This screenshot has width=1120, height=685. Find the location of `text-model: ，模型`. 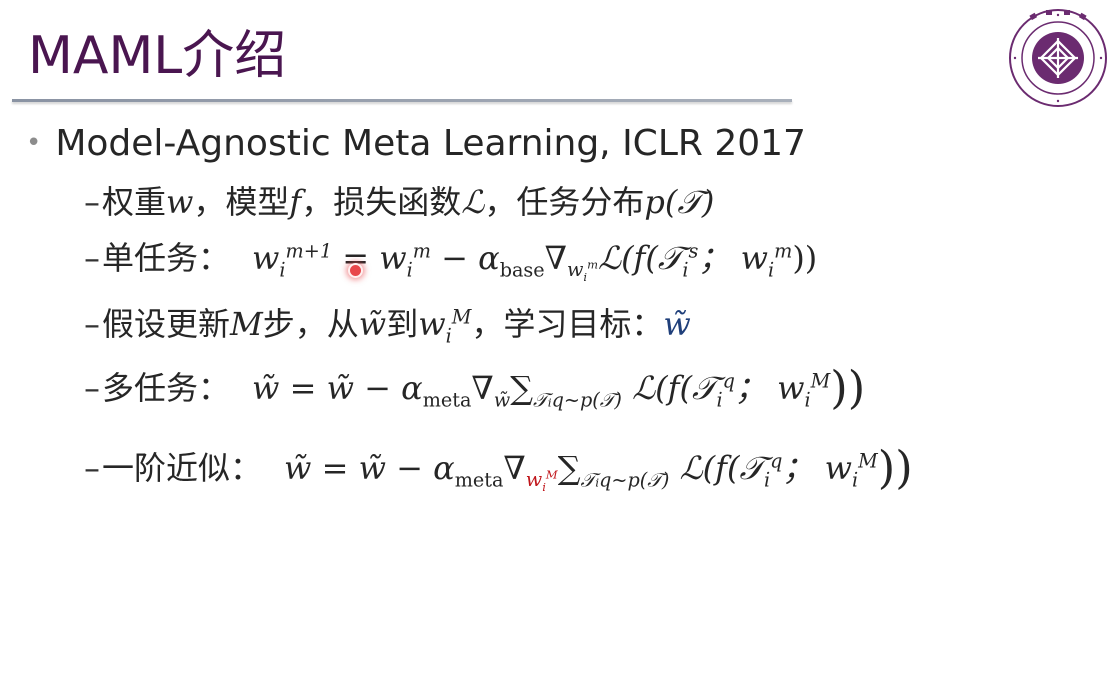

text-model: ，模型 is located at coordinates (241, 202).